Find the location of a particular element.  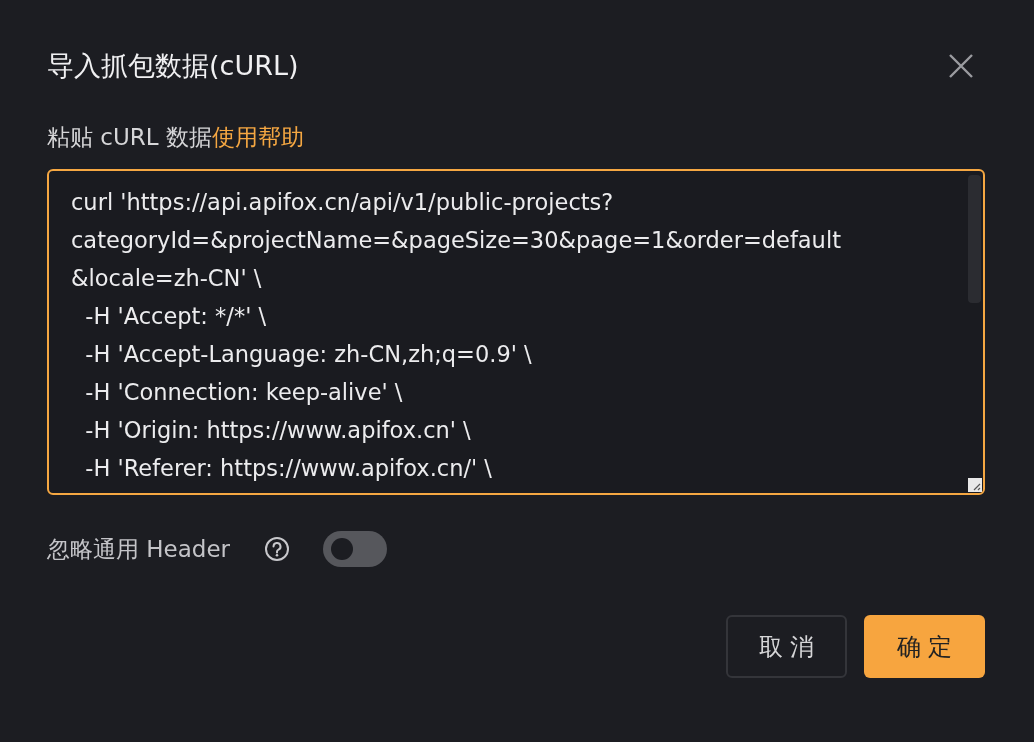

cancel-button: 取 消 is located at coordinates (786, 646).